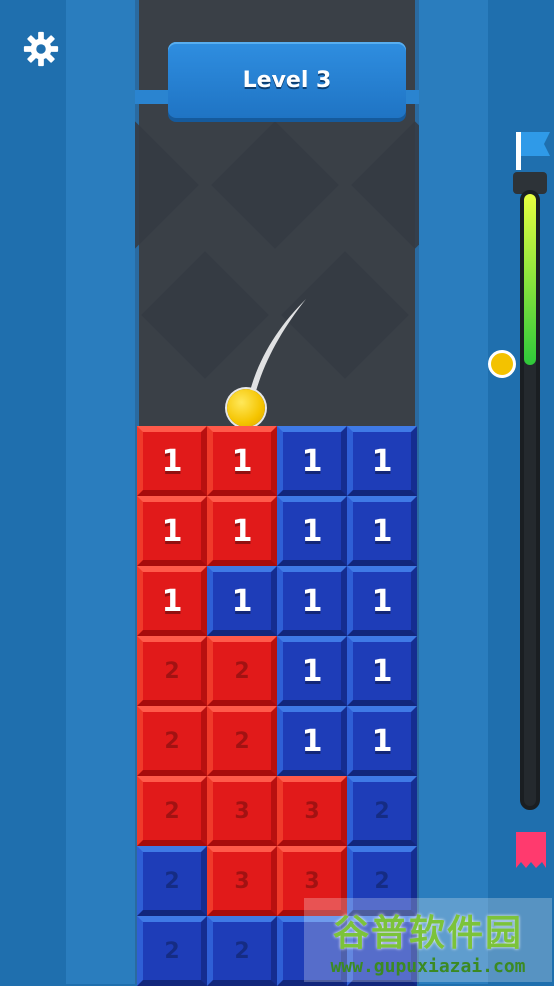 The width and height of the screenshot is (554, 986). Describe the element at coordinates (530, 500) in the screenshot. I see `progress-track` at that location.